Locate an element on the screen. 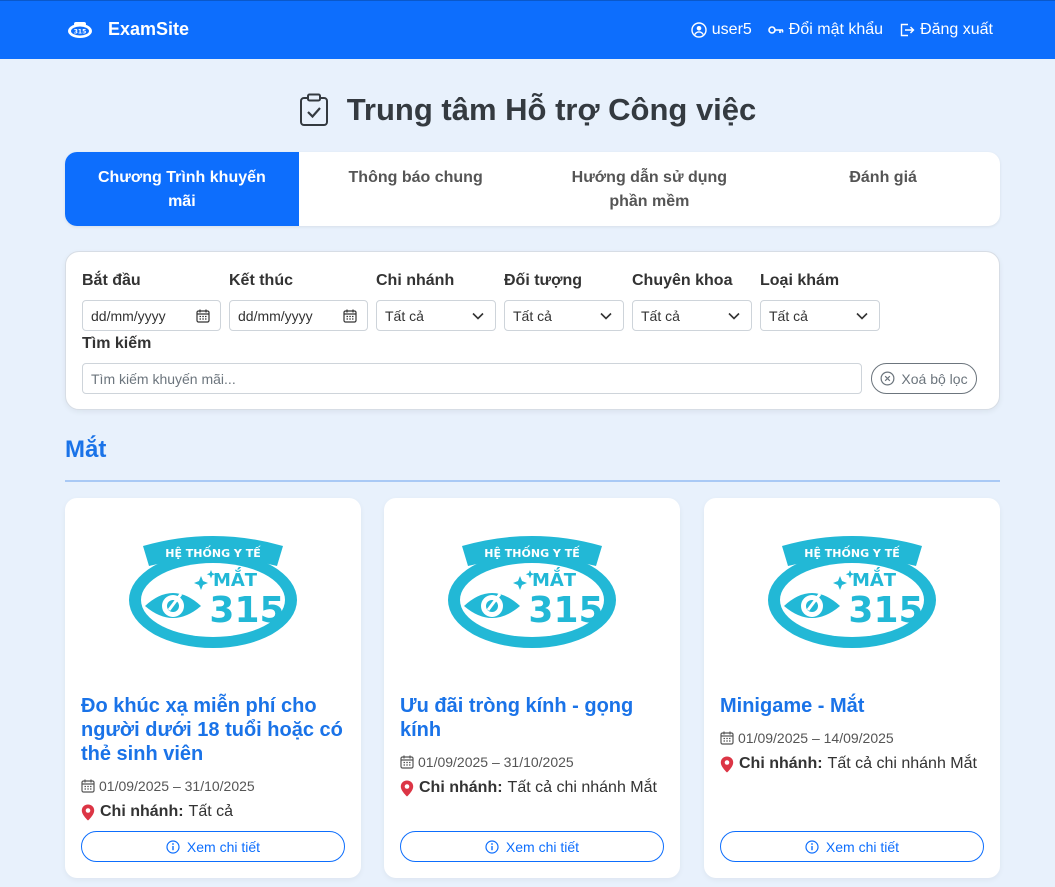 Image resolution: width=1055 pixels, height=887 pixels. card-title: Ưu đãi tròng kính - gọng kính is located at coordinates (532, 718).